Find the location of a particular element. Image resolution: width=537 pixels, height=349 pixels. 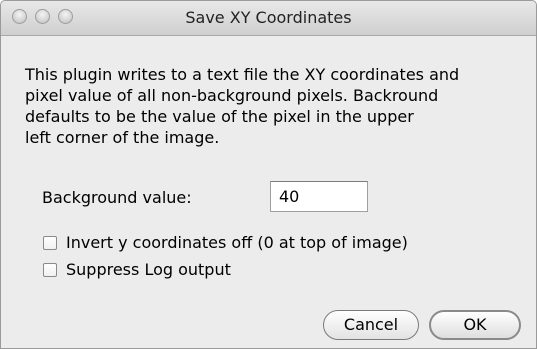

ok-button: OK is located at coordinates (475, 325).